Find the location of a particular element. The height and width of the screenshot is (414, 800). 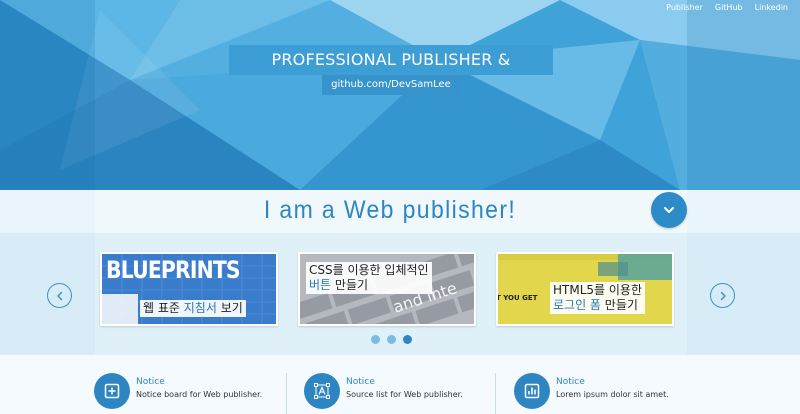

notice-description: Notice board for Web publisher. is located at coordinates (199, 394).